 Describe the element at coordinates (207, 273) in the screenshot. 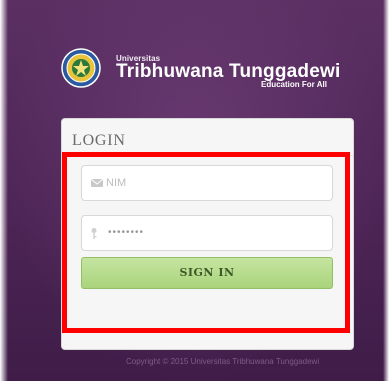

I see `sign-in-button: SIGN IN` at that location.